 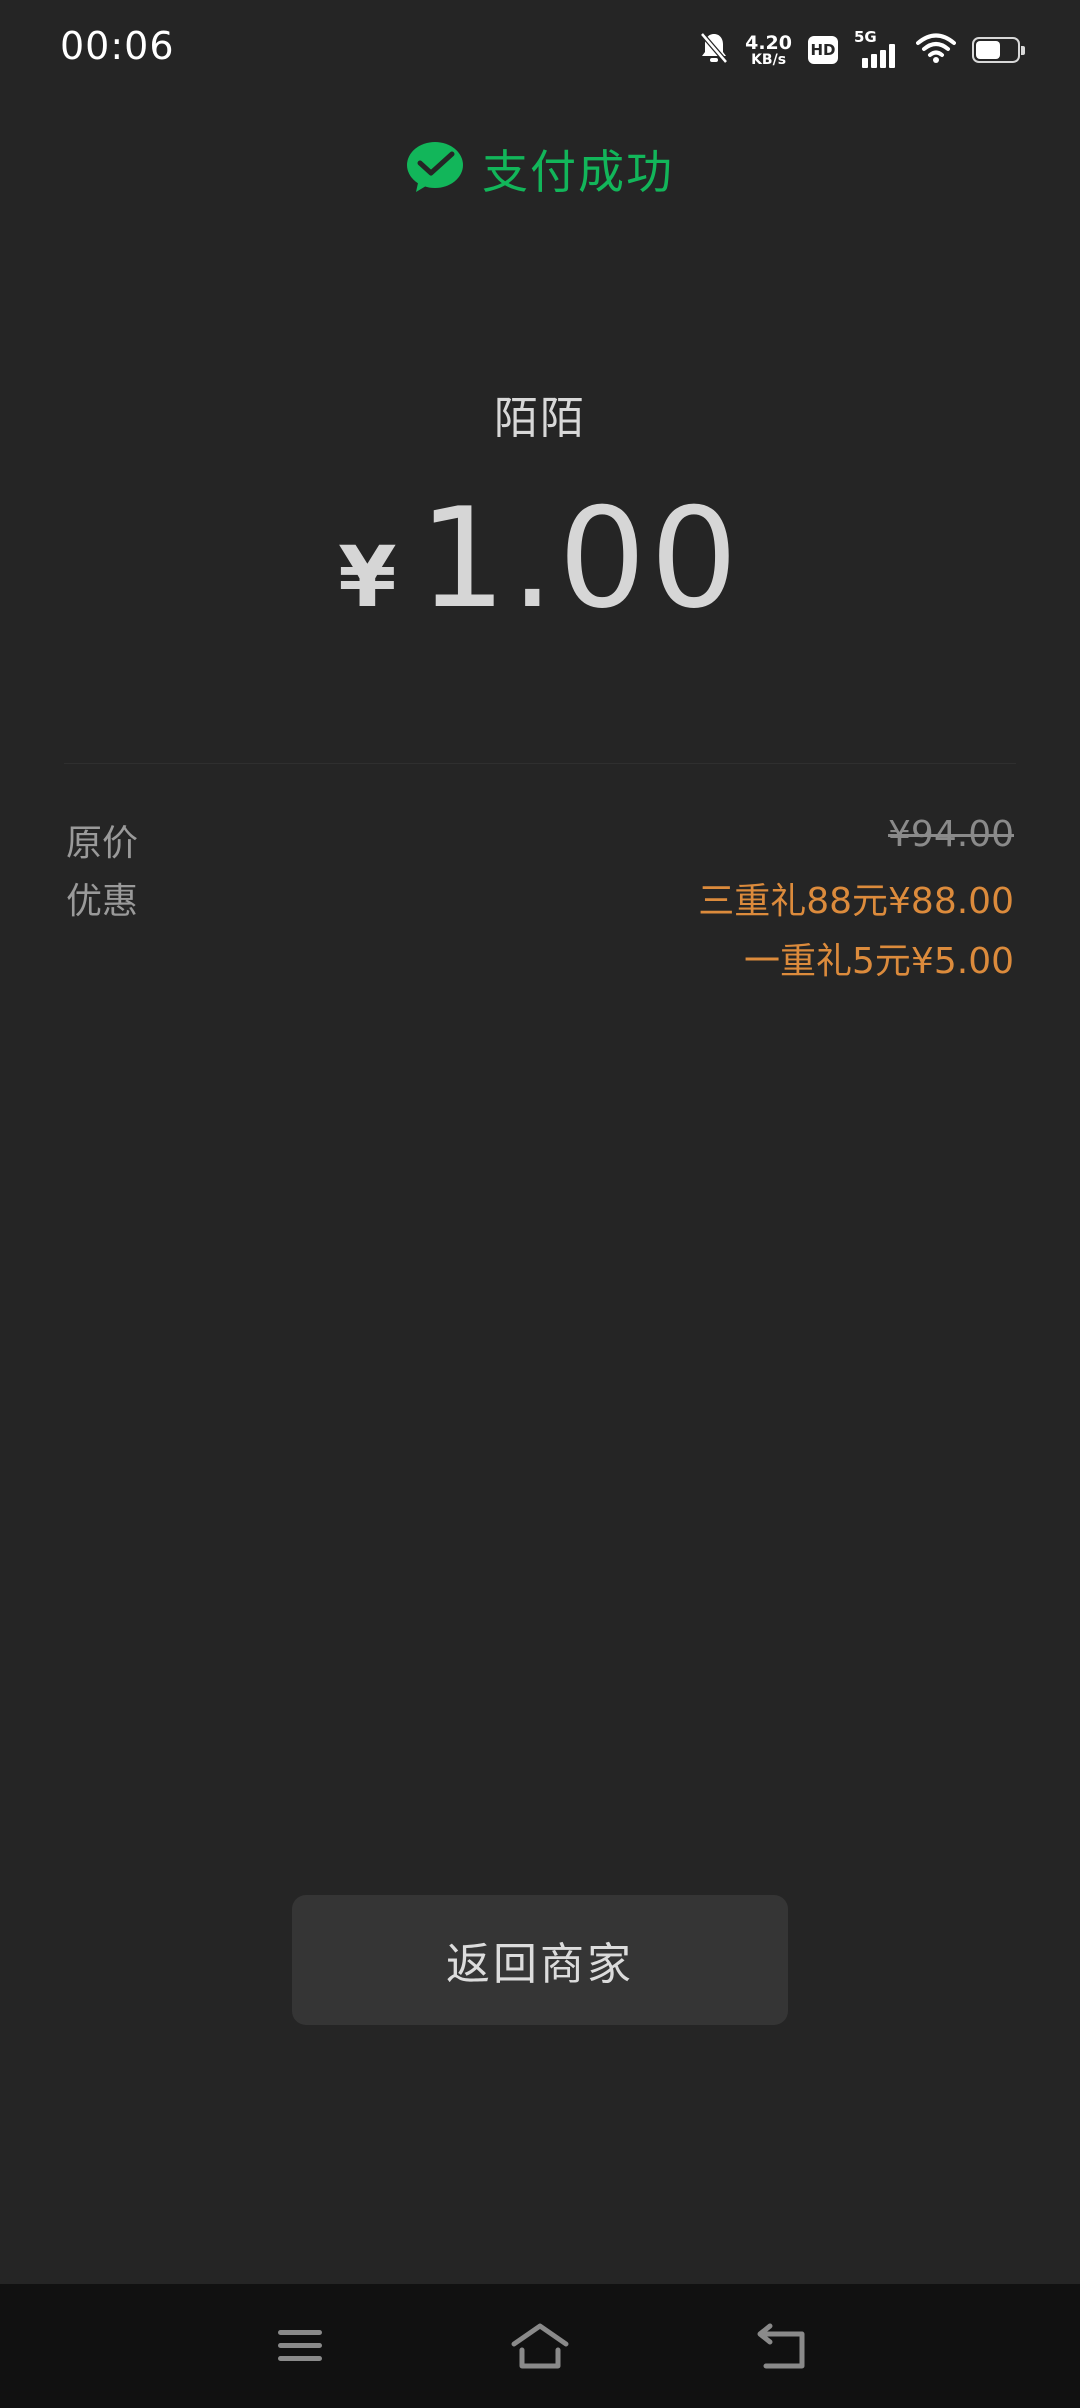 What do you see at coordinates (877, 49) in the screenshot?
I see `signal-icon: 5G` at bounding box center [877, 49].